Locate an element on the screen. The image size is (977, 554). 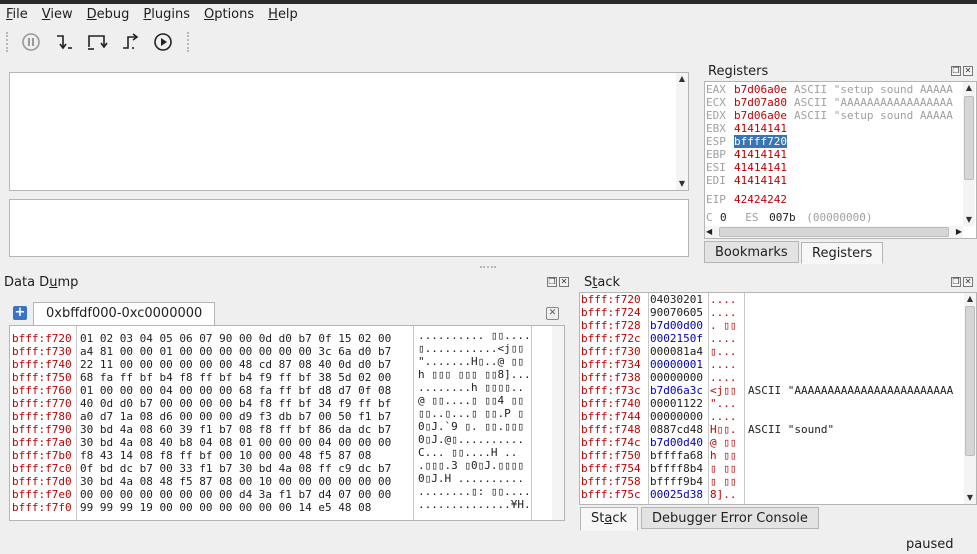
add-tab-button: + is located at coordinates (20, 313).